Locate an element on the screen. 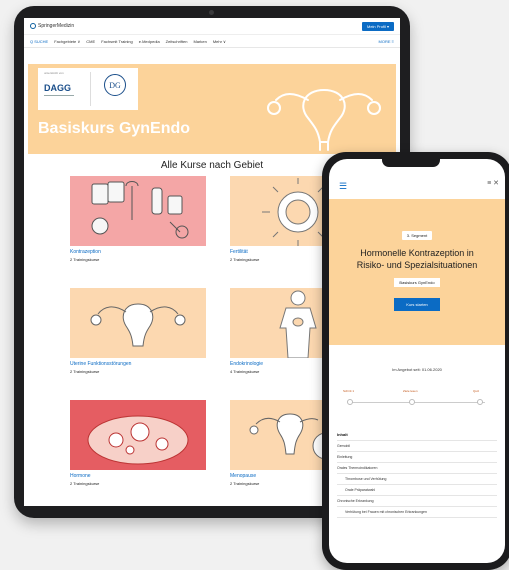 Image resolution: width=509 pixels, height=570 pixels. hamburger-menu-icon: ☰ is located at coordinates (343, 186).